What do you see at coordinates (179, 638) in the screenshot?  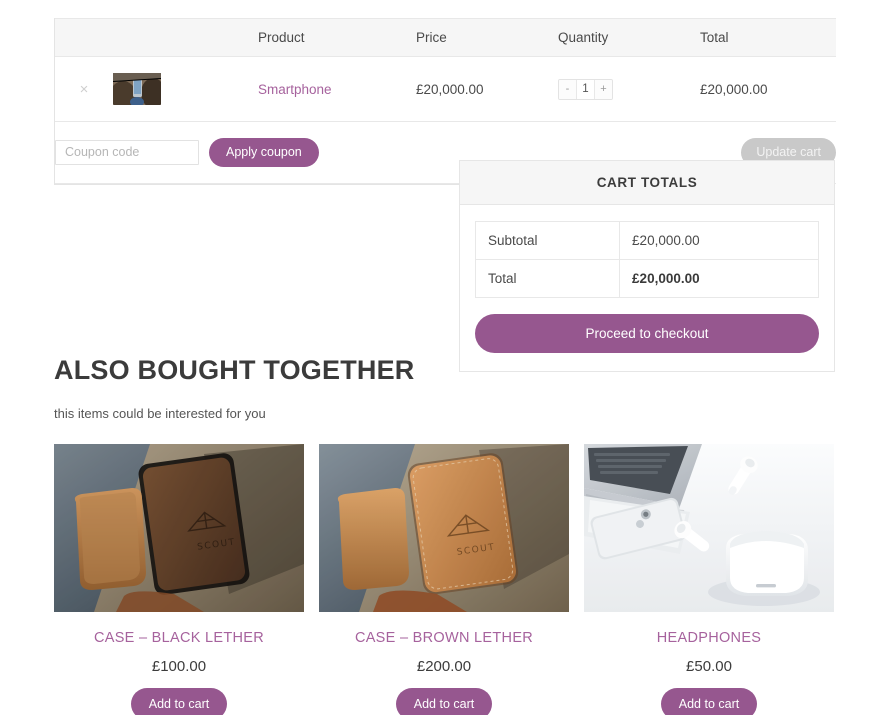 I see `product-title-link: CASE – BLACK LETHER` at bounding box center [179, 638].